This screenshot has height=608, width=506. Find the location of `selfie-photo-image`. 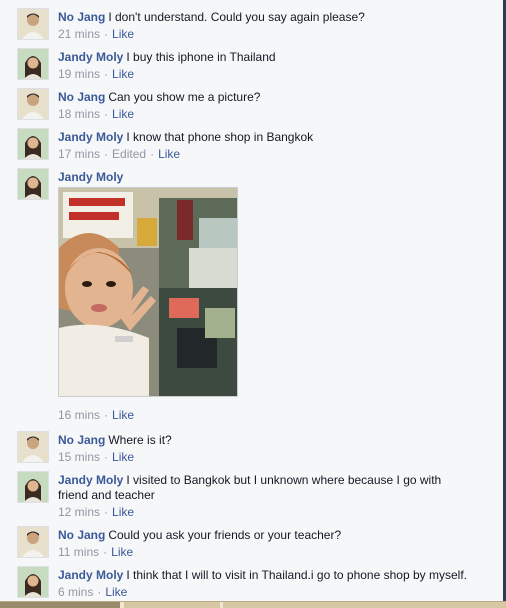

selfie-photo-image is located at coordinates (148, 292).